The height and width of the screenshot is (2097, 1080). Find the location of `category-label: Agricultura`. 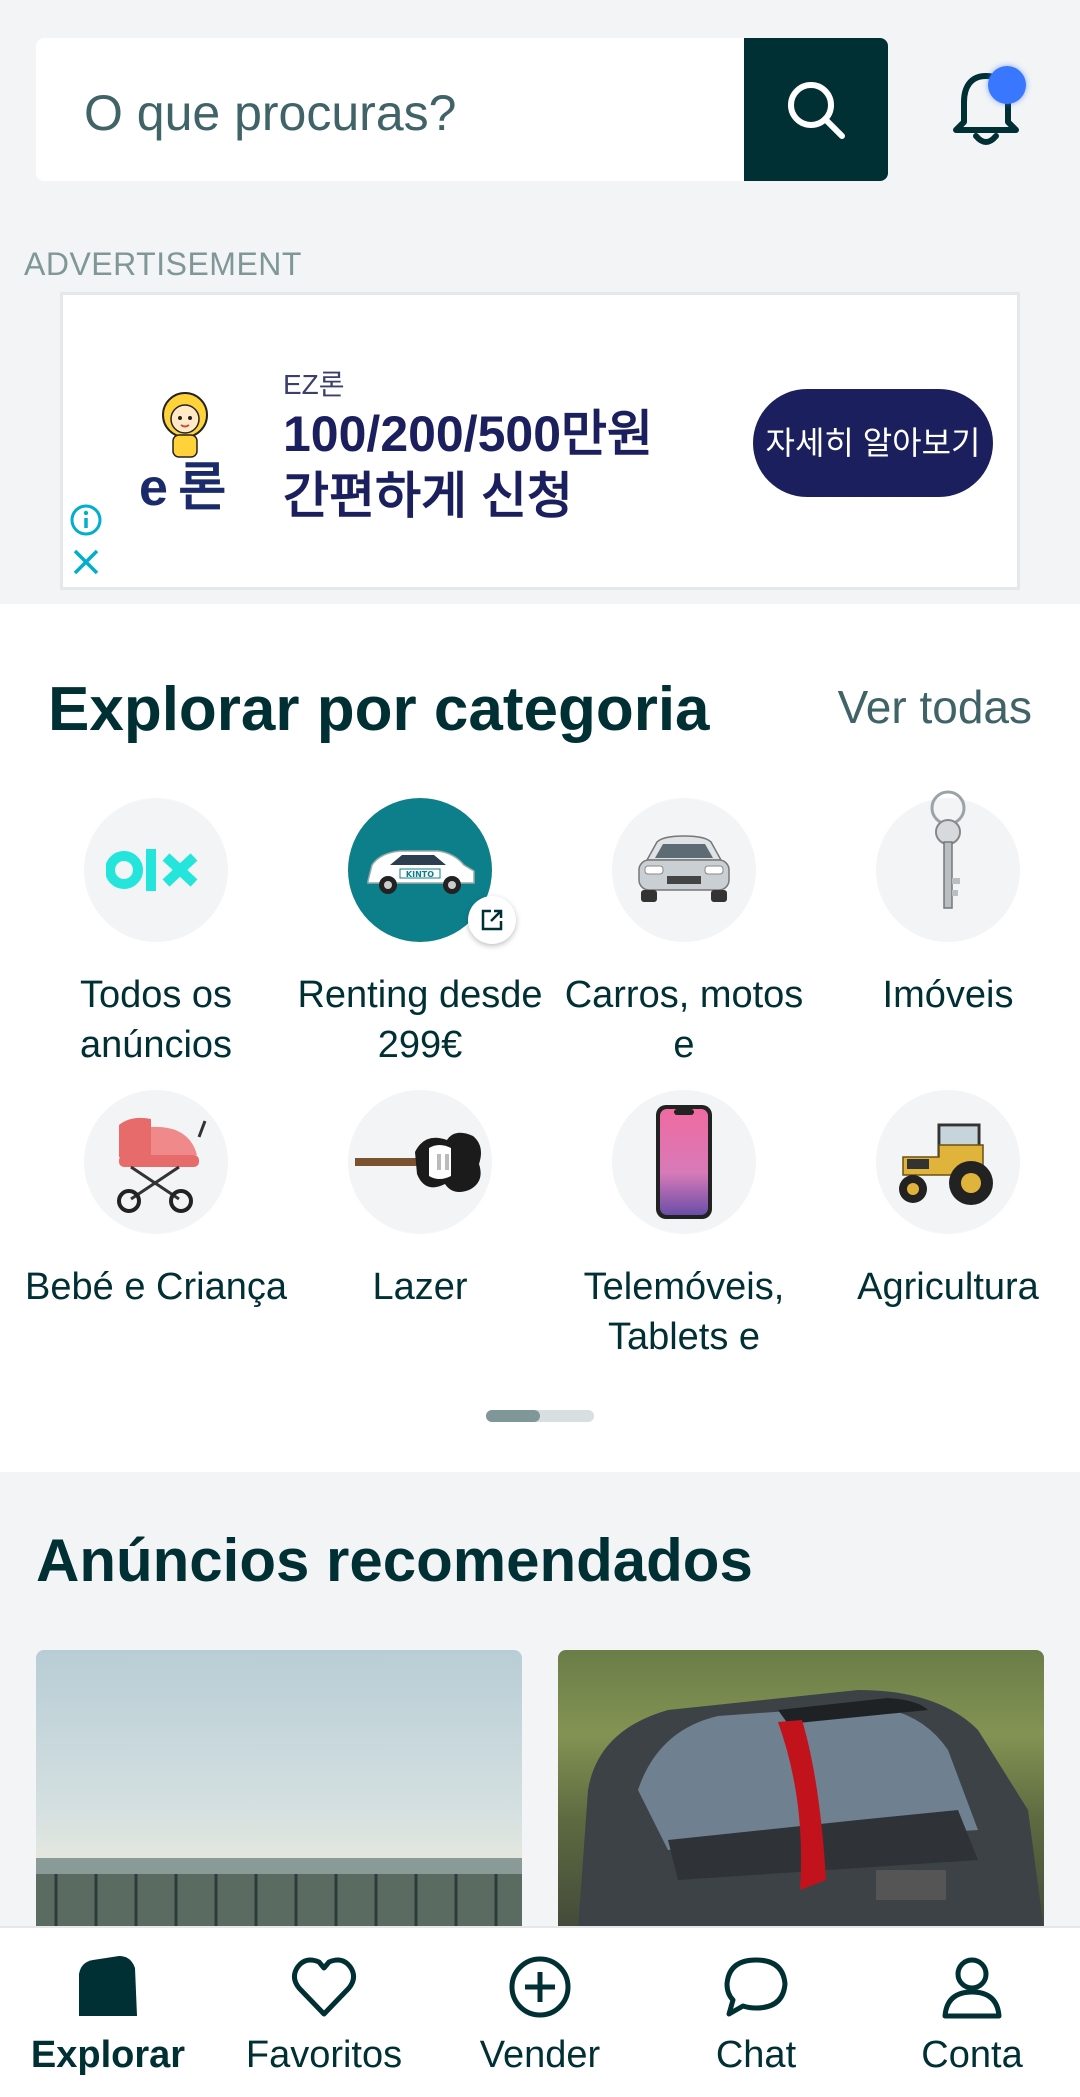

category-label: Agricultura is located at coordinates (948, 1287).